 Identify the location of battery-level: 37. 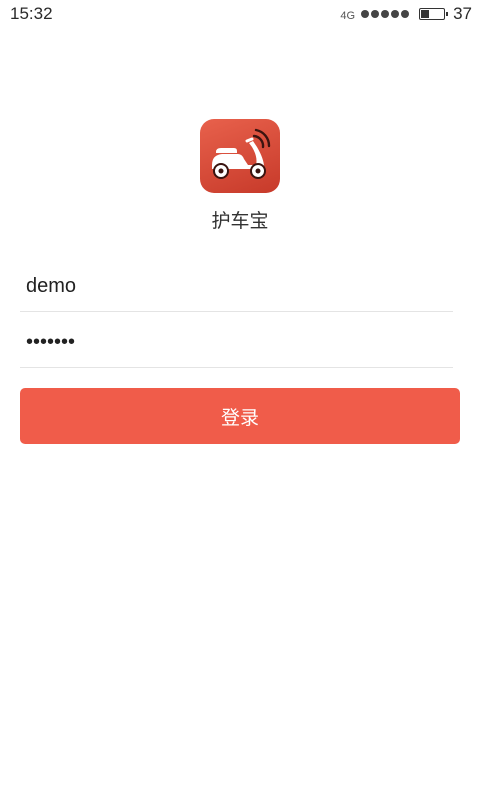
(462, 13).